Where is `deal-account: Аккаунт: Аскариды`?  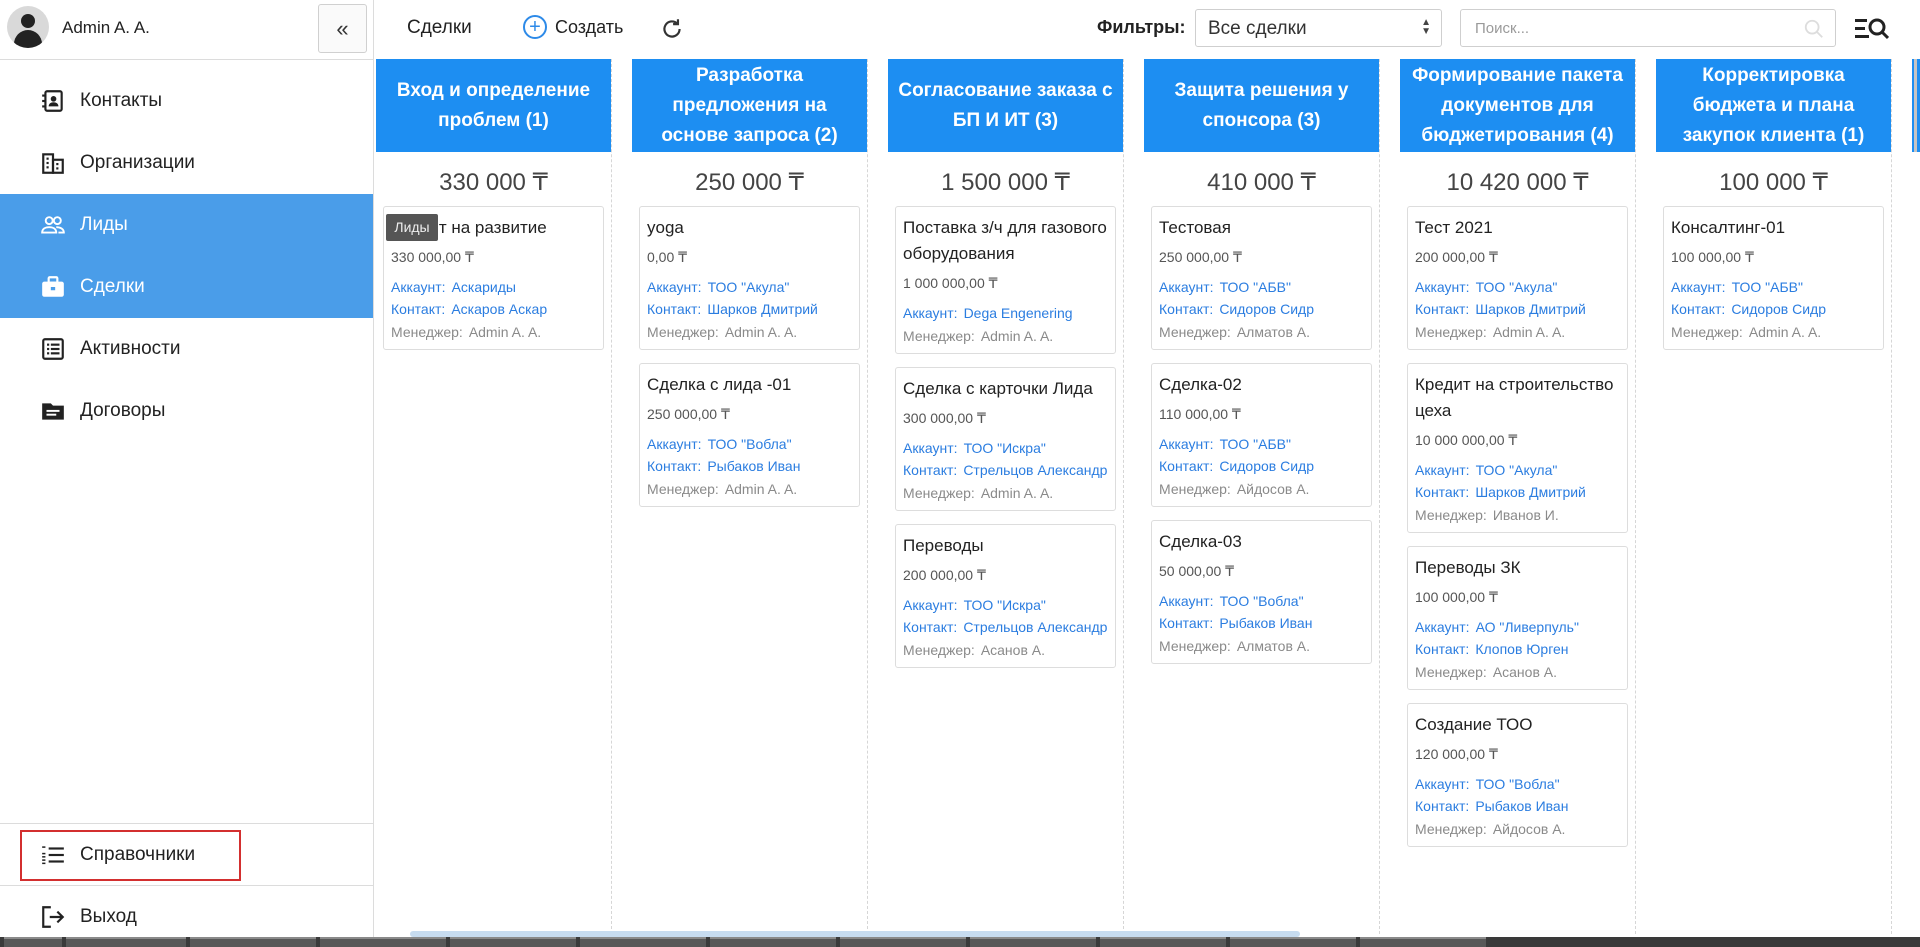 deal-account: Аккаунт: Аскариды is located at coordinates (493, 287).